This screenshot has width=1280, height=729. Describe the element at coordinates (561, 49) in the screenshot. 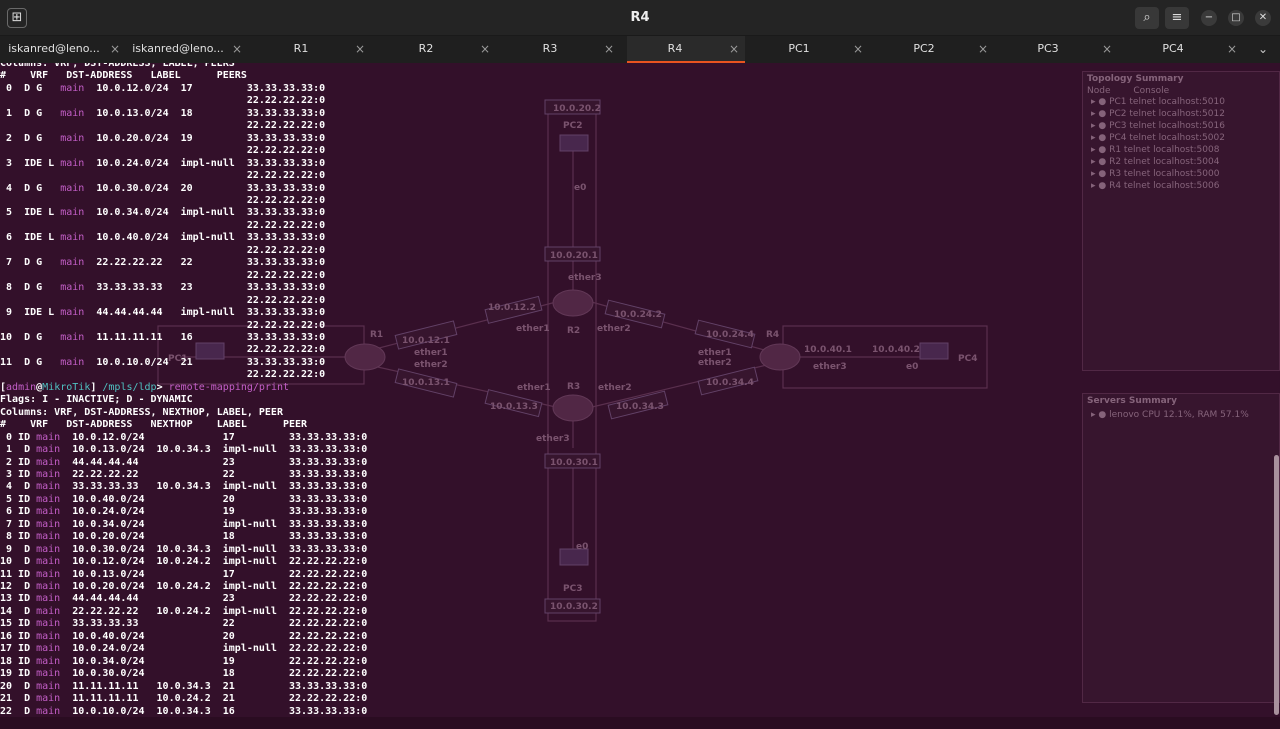

I see `tab-r3: R3 ×` at that location.